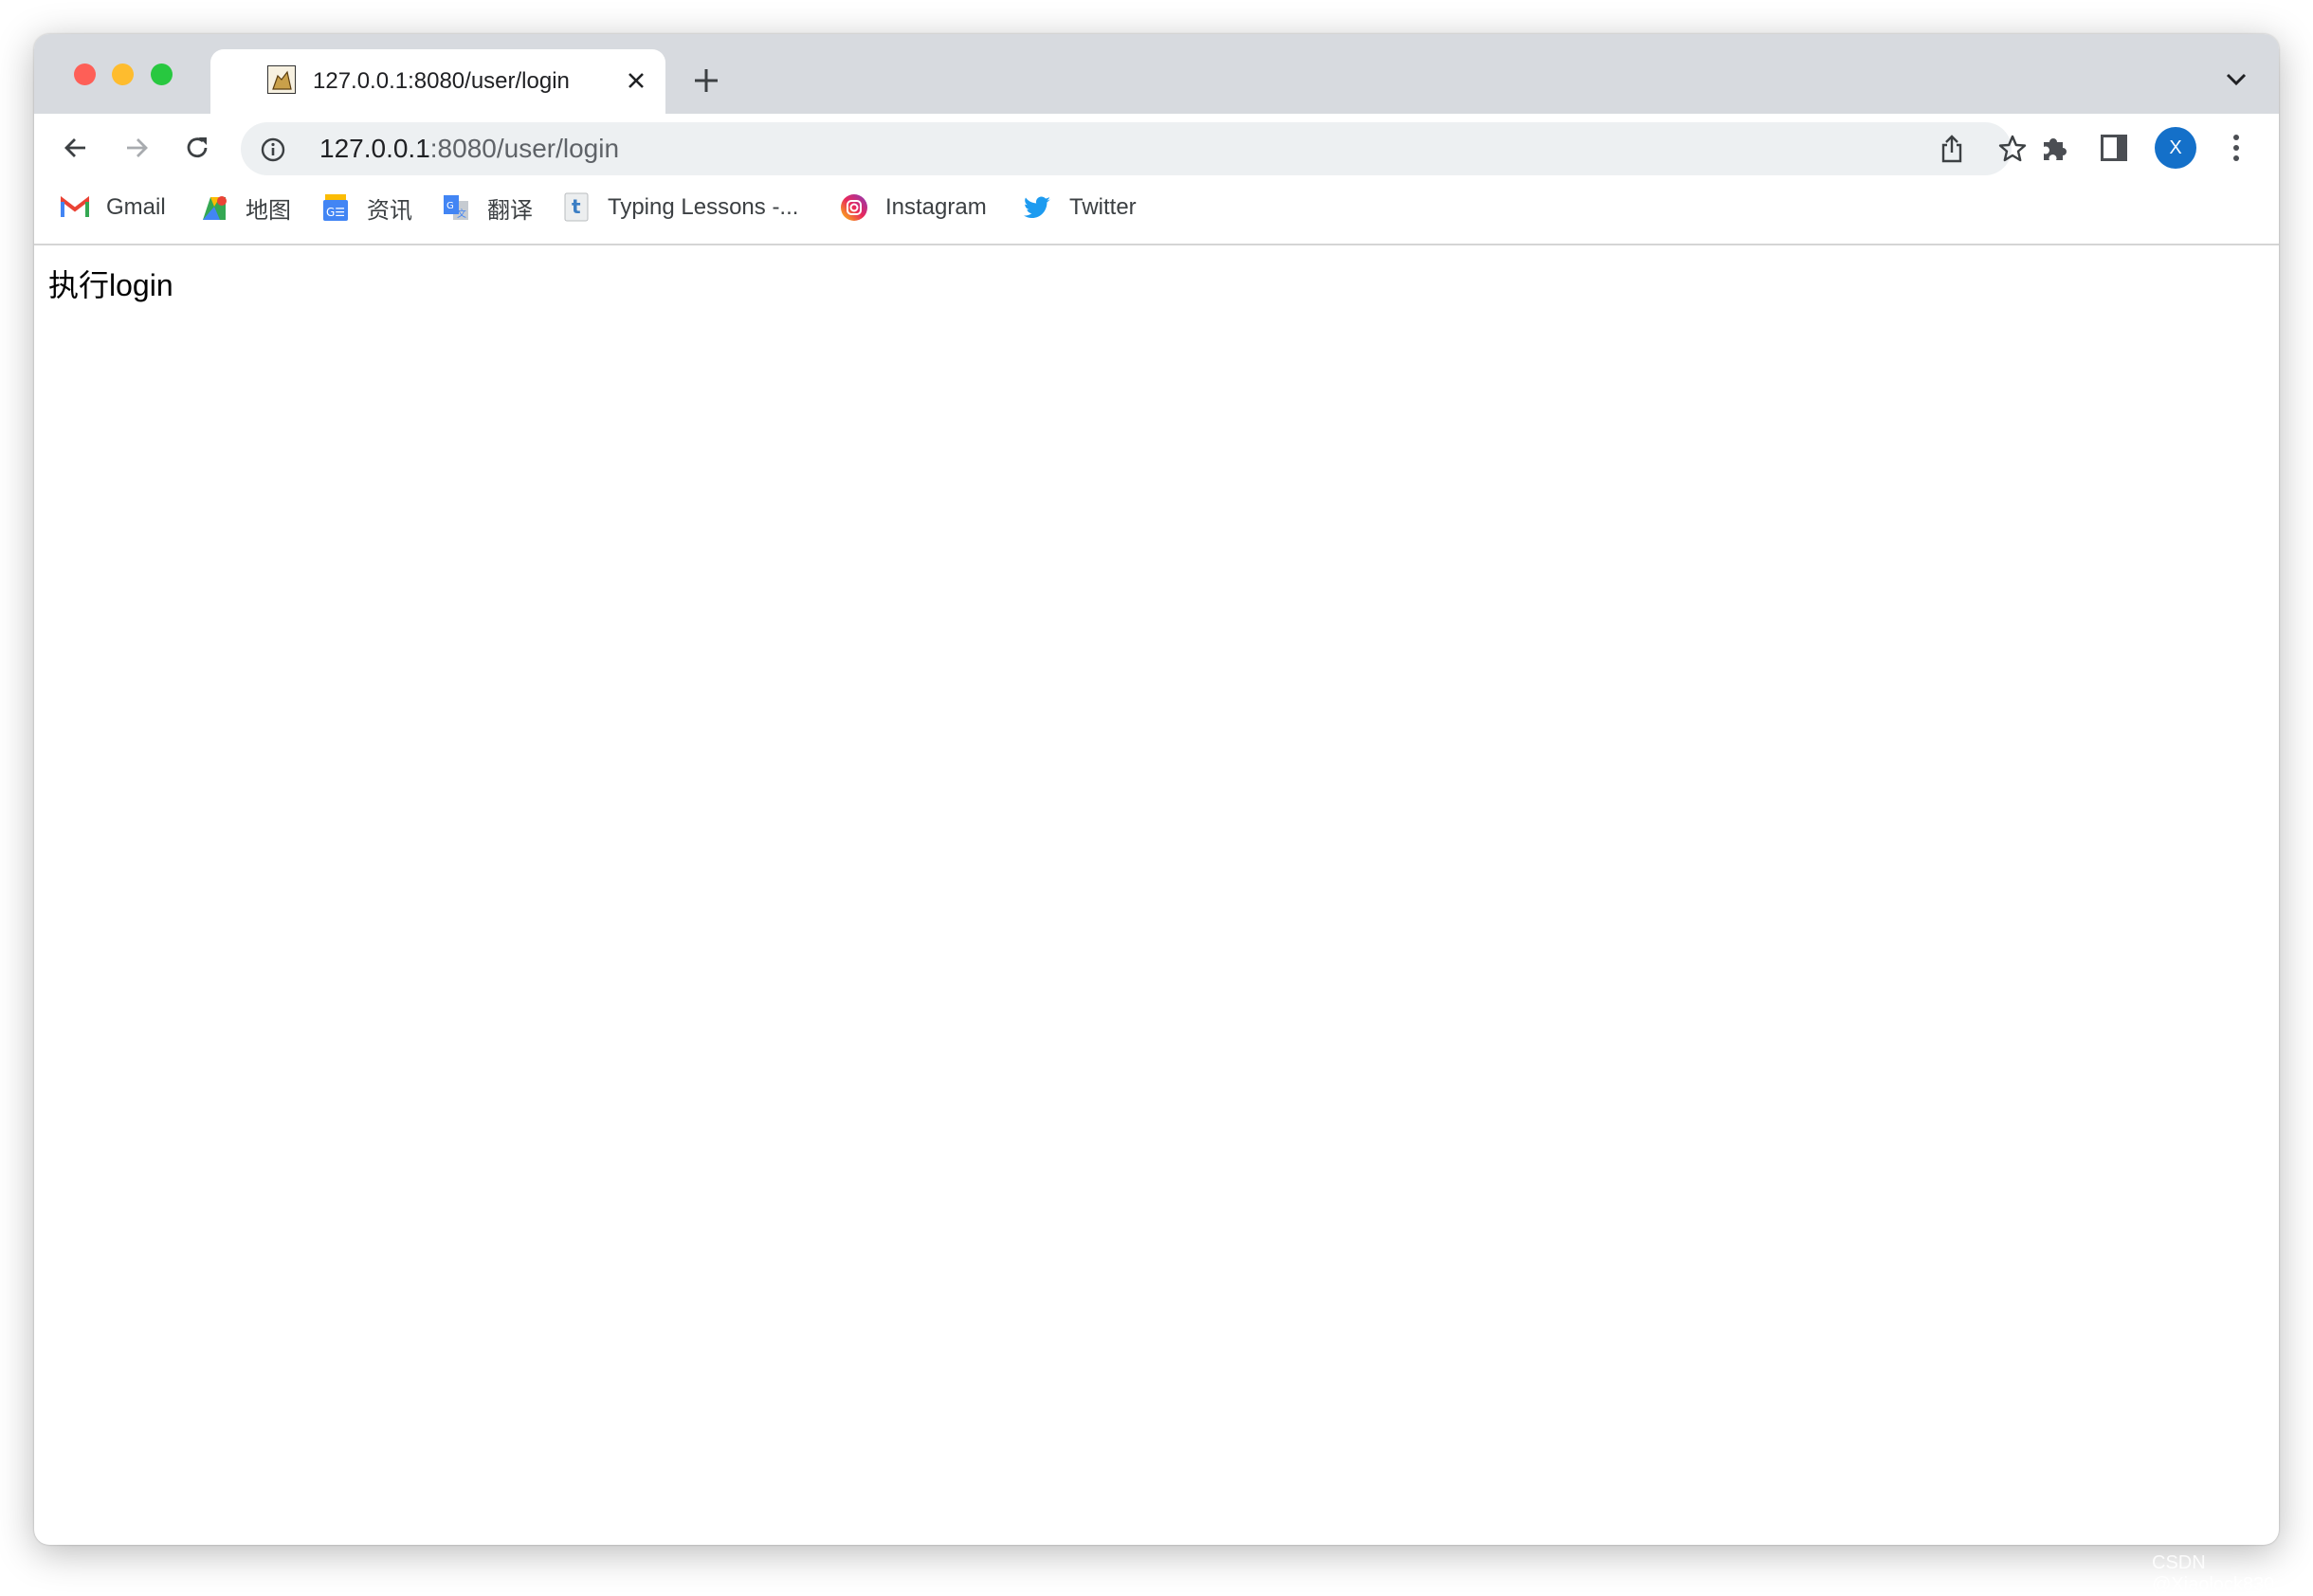 The height and width of the screenshot is (1596, 2313). What do you see at coordinates (2213, 1574) in the screenshot?
I see `watermark: CSDN @Xiaolock830` at bounding box center [2213, 1574].